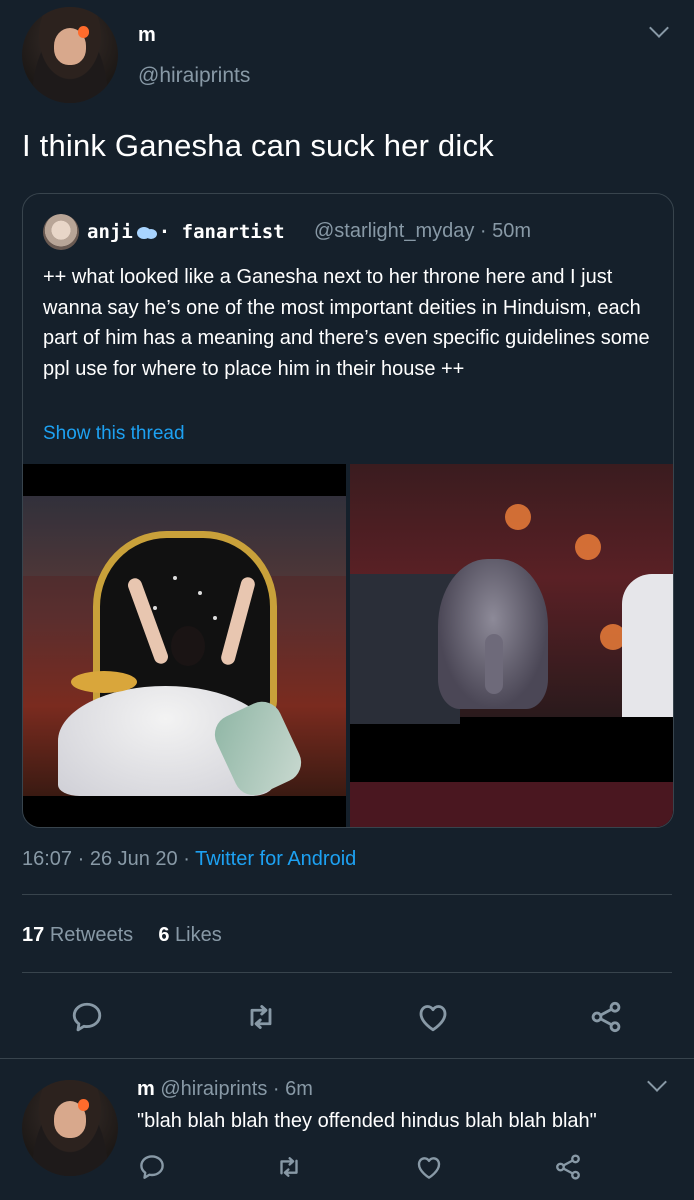  I want to click on quoted-handle-time: @starlight_myday · 50m, so click(423, 231).